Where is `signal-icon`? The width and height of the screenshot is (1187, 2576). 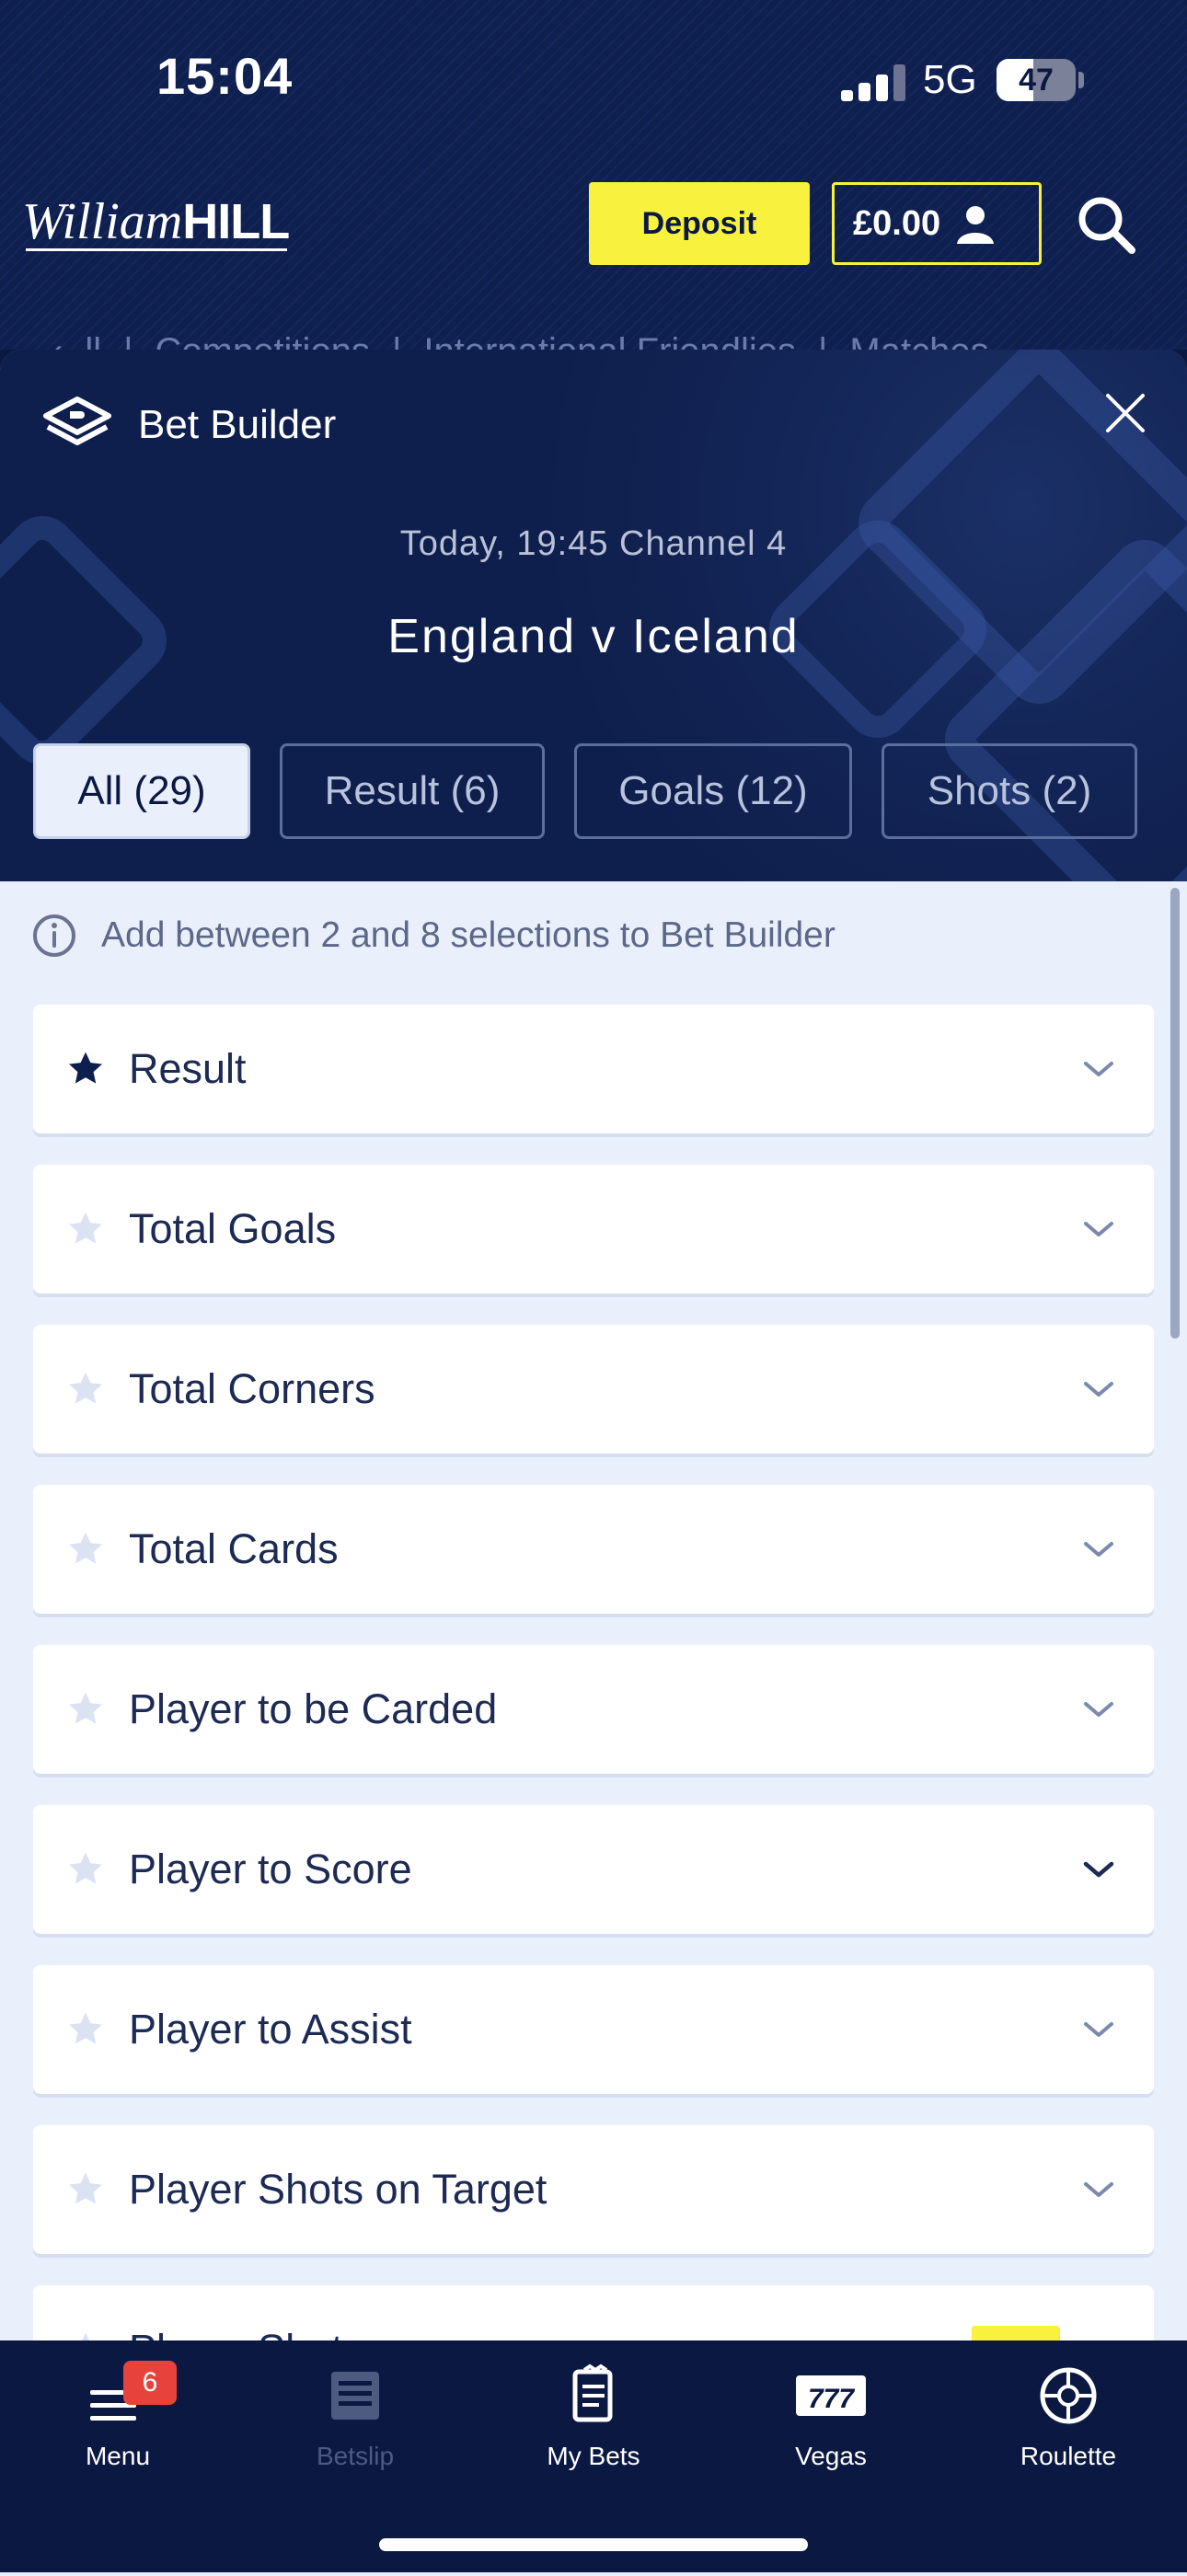 signal-icon is located at coordinates (873, 82).